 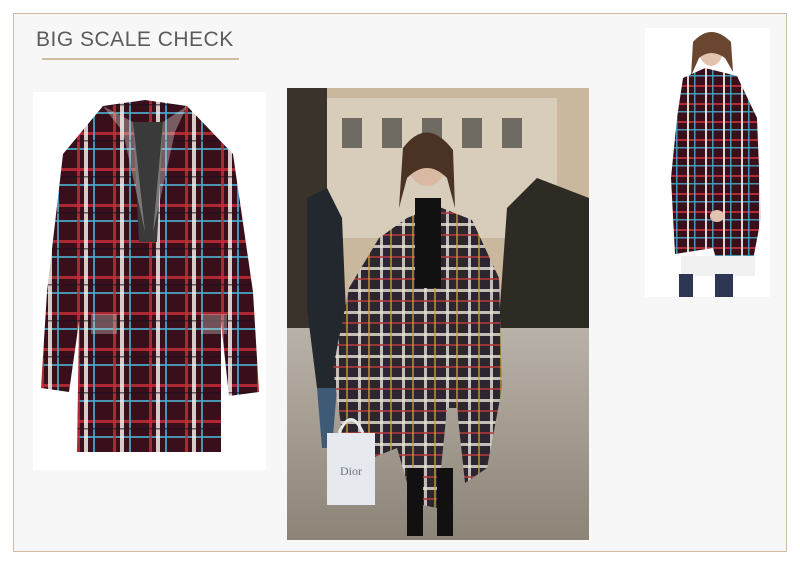 I want to click on model-side-illustration, so click(x=707, y=162).